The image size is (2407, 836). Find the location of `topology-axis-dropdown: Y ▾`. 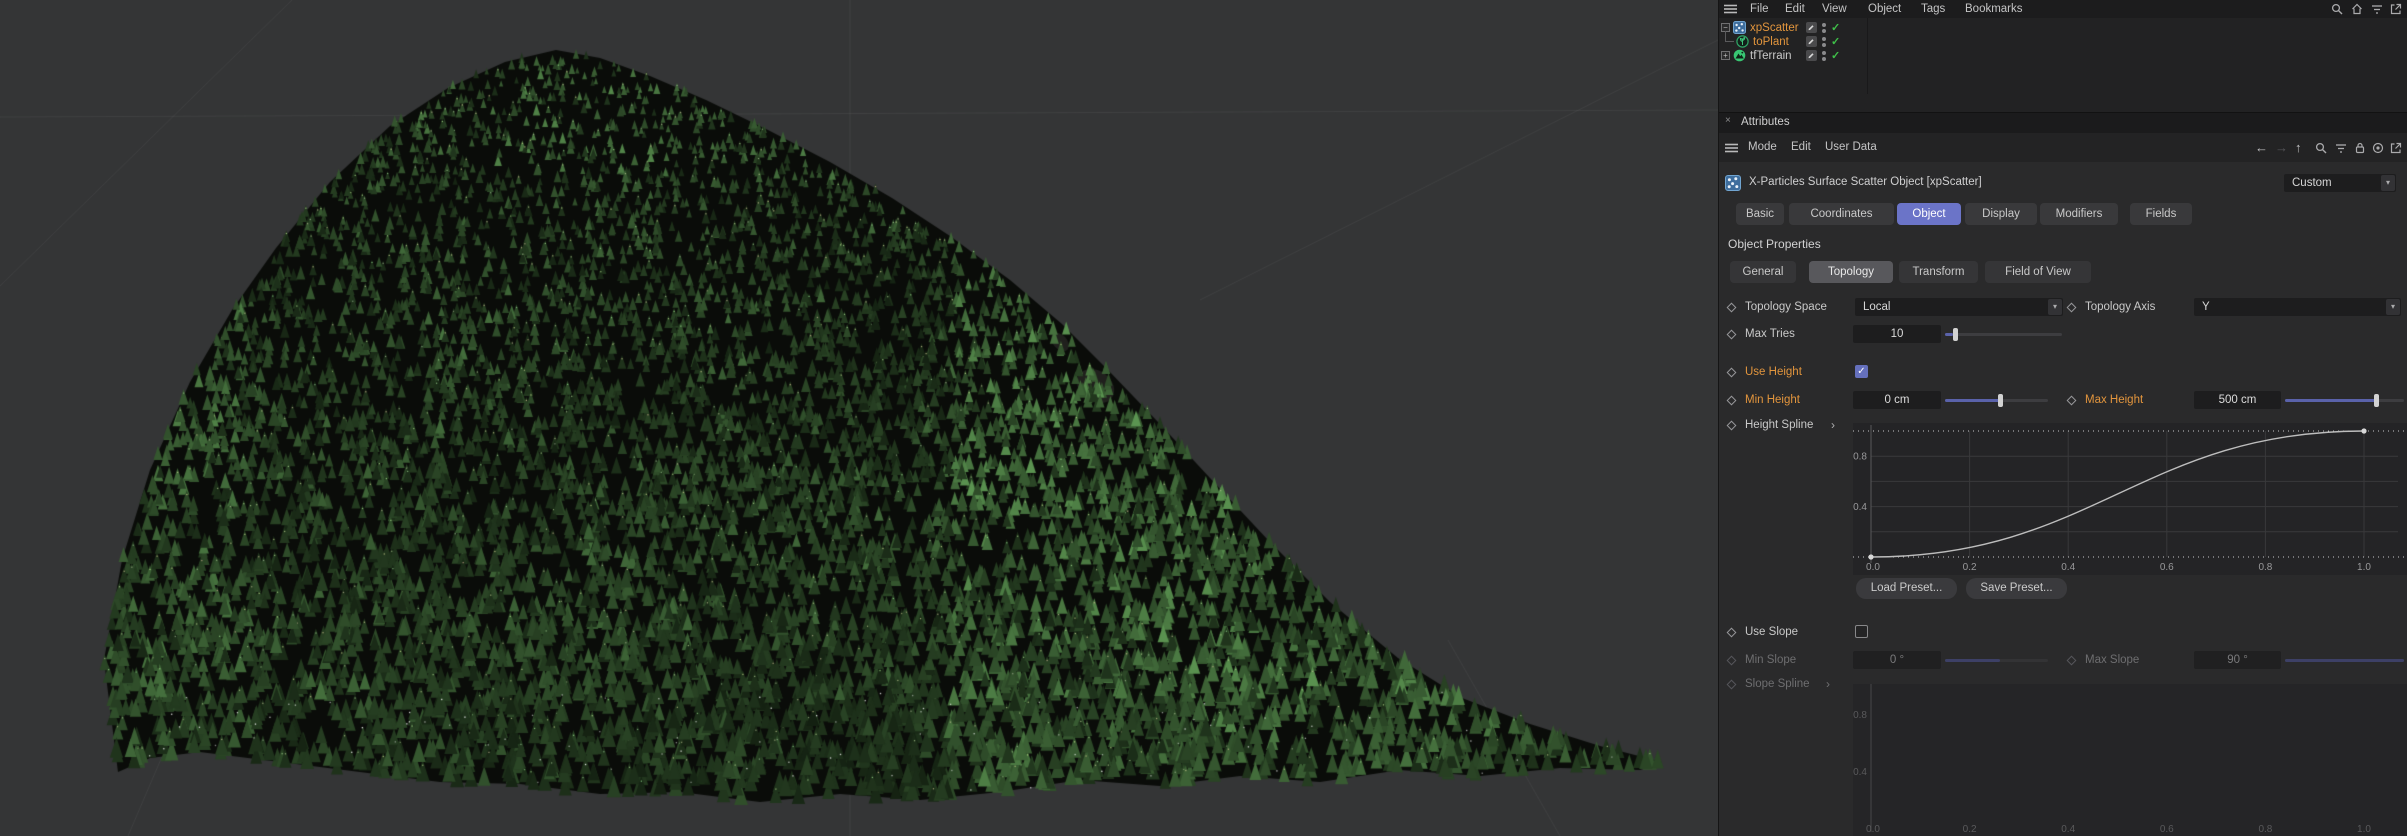

topology-axis-dropdown: Y ▾ is located at coordinates (2297, 307).